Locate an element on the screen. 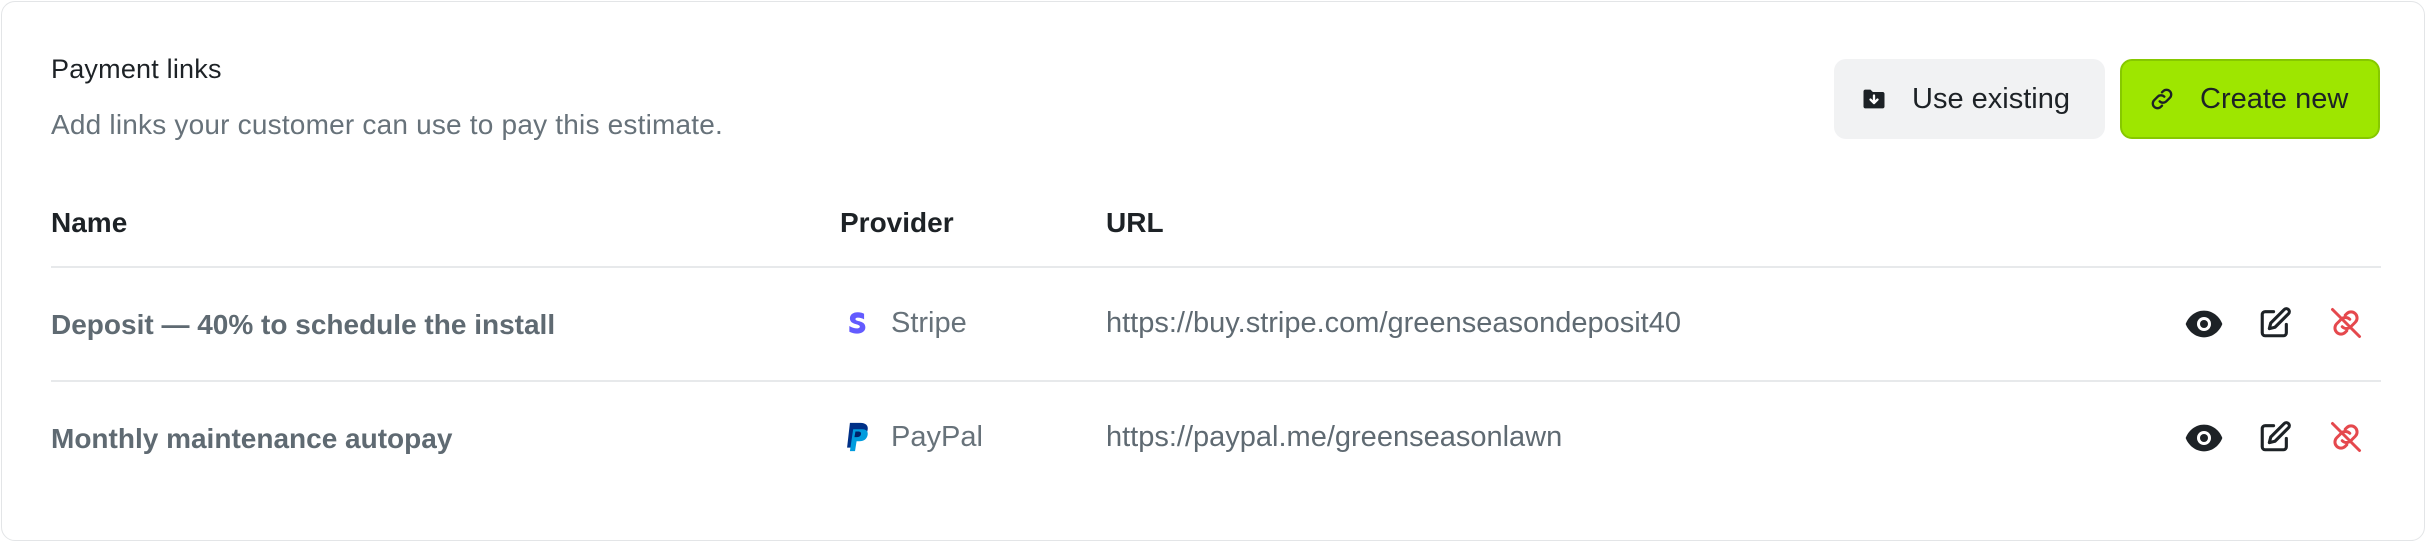 The image size is (2428, 544). link-name: Monthly maintenance autopay is located at coordinates (252, 438).